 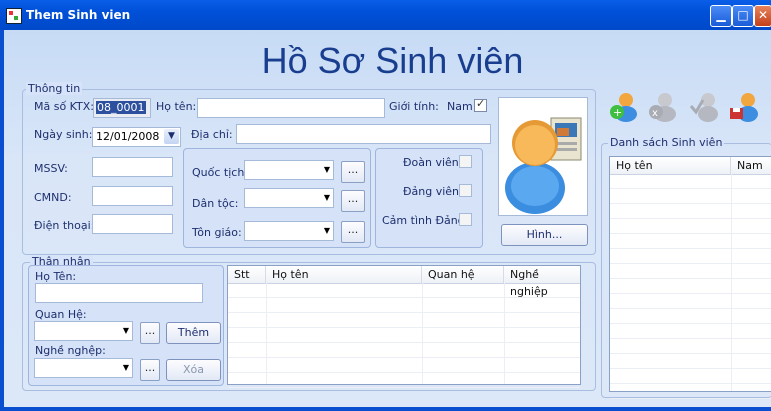 I want to click on ngaysinh-value: 12/01/2008, so click(x=128, y=136).